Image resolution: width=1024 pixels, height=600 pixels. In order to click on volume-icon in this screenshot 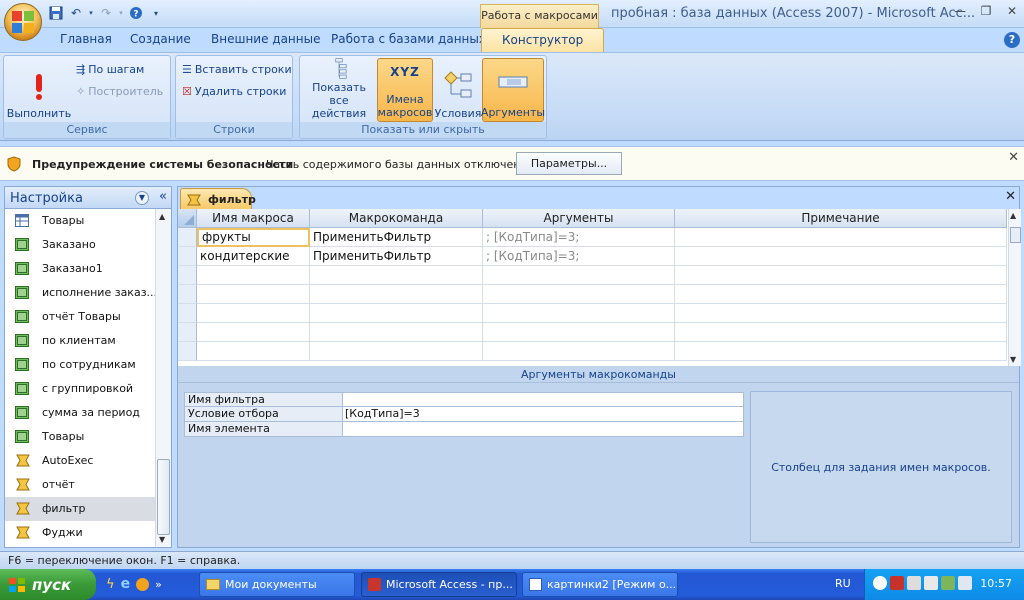, I will do `click(931, 583)`.